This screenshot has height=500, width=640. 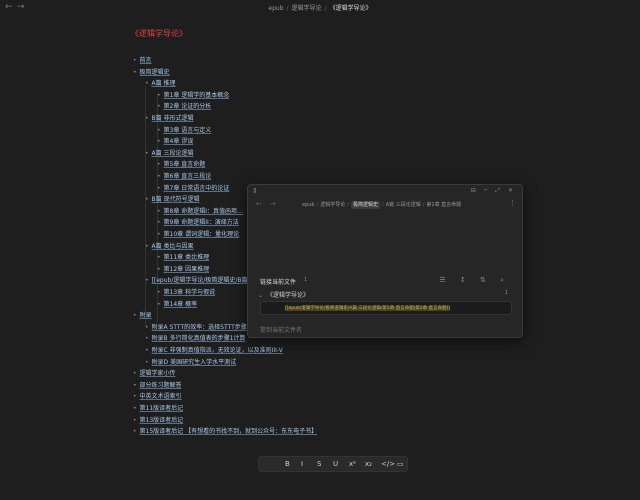 I want to click on chevron-down-icon: ⌄, so click(x=260, y=295).